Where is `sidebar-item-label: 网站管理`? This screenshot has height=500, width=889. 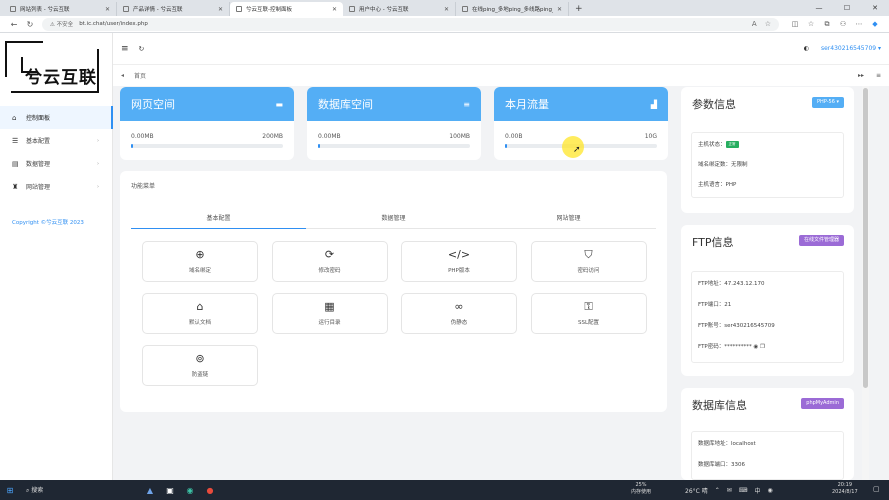
sidebar-item-label: 网站管理 is located at coordinates (38, 187).